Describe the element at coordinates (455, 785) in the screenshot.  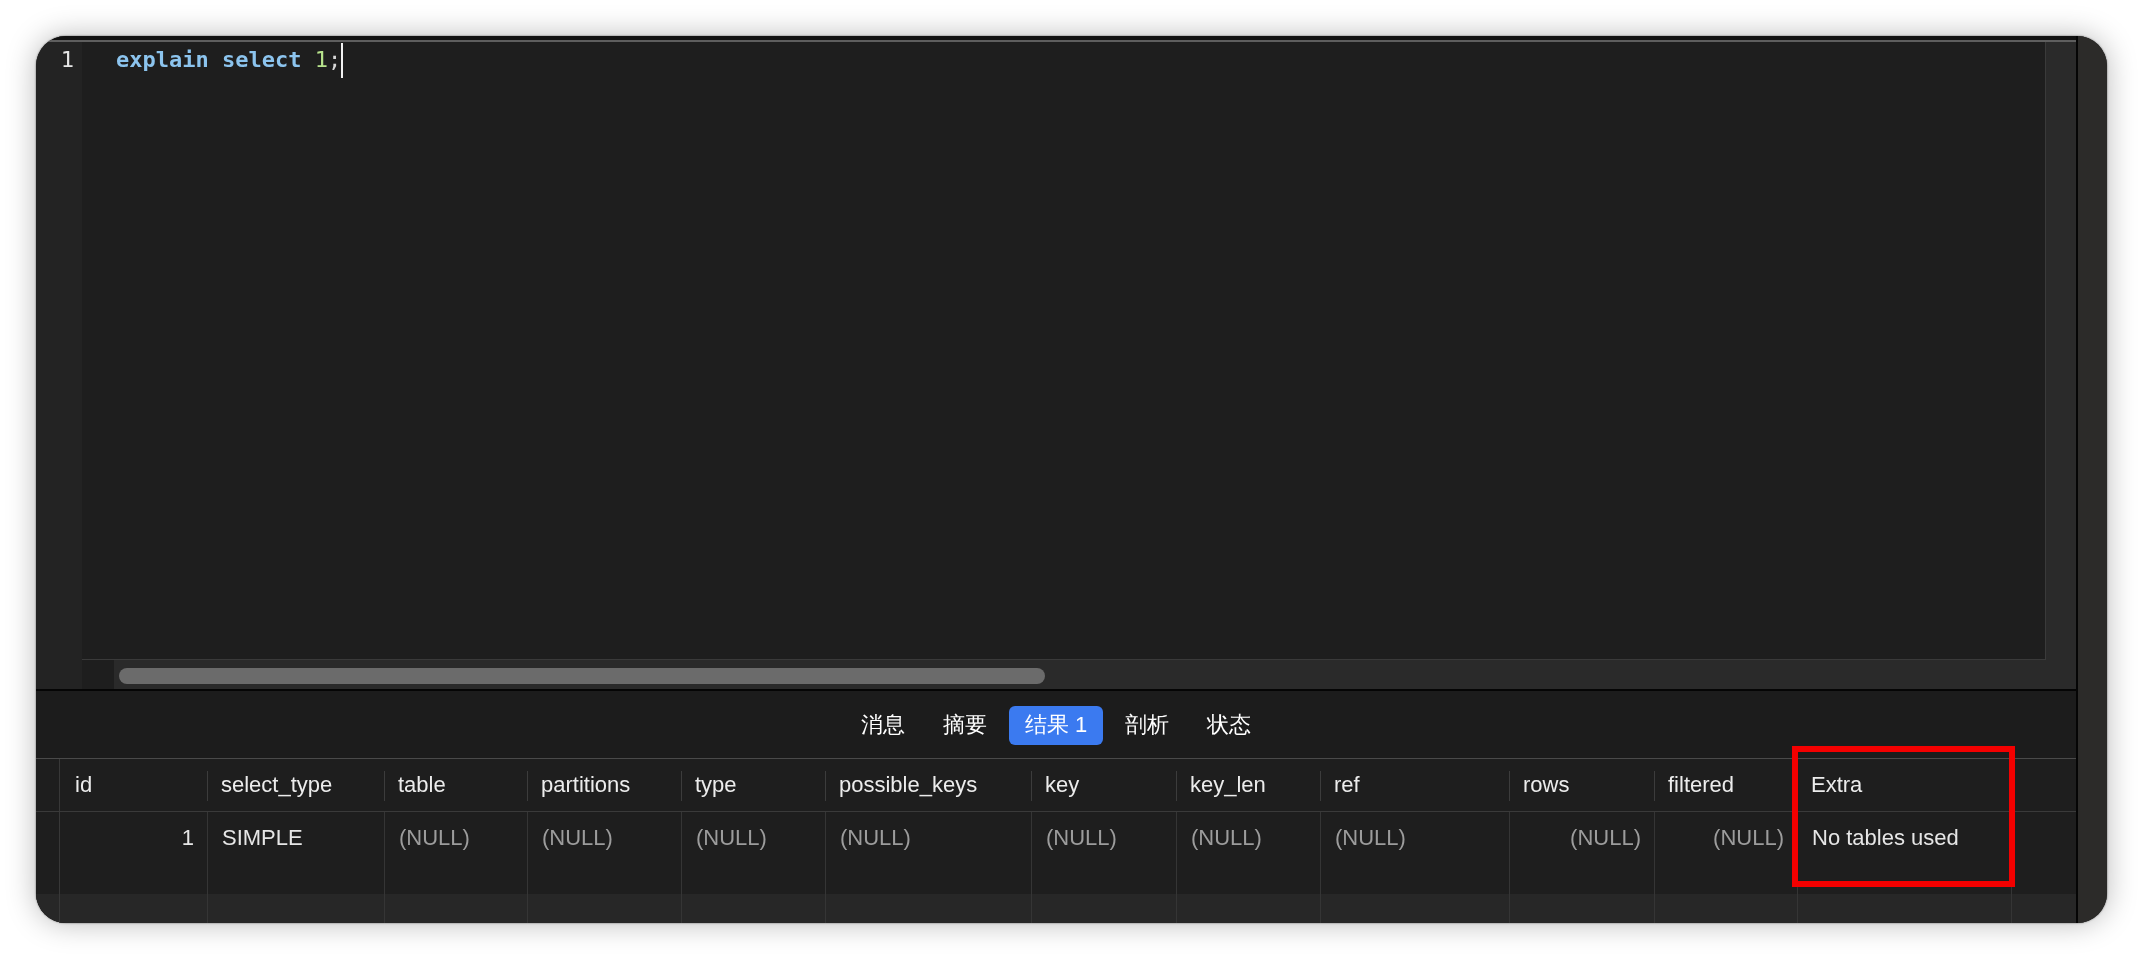
I see `column-header: table` at that location.